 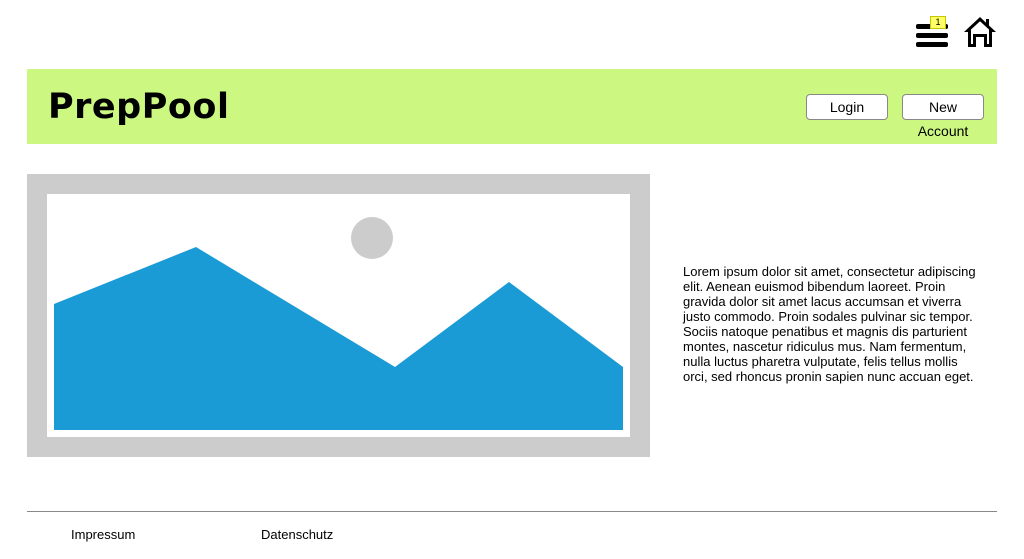 What do you see at coordinates (512, 511) in the screenshot?
I see `footer-divider` at bounding box center [512, 511].